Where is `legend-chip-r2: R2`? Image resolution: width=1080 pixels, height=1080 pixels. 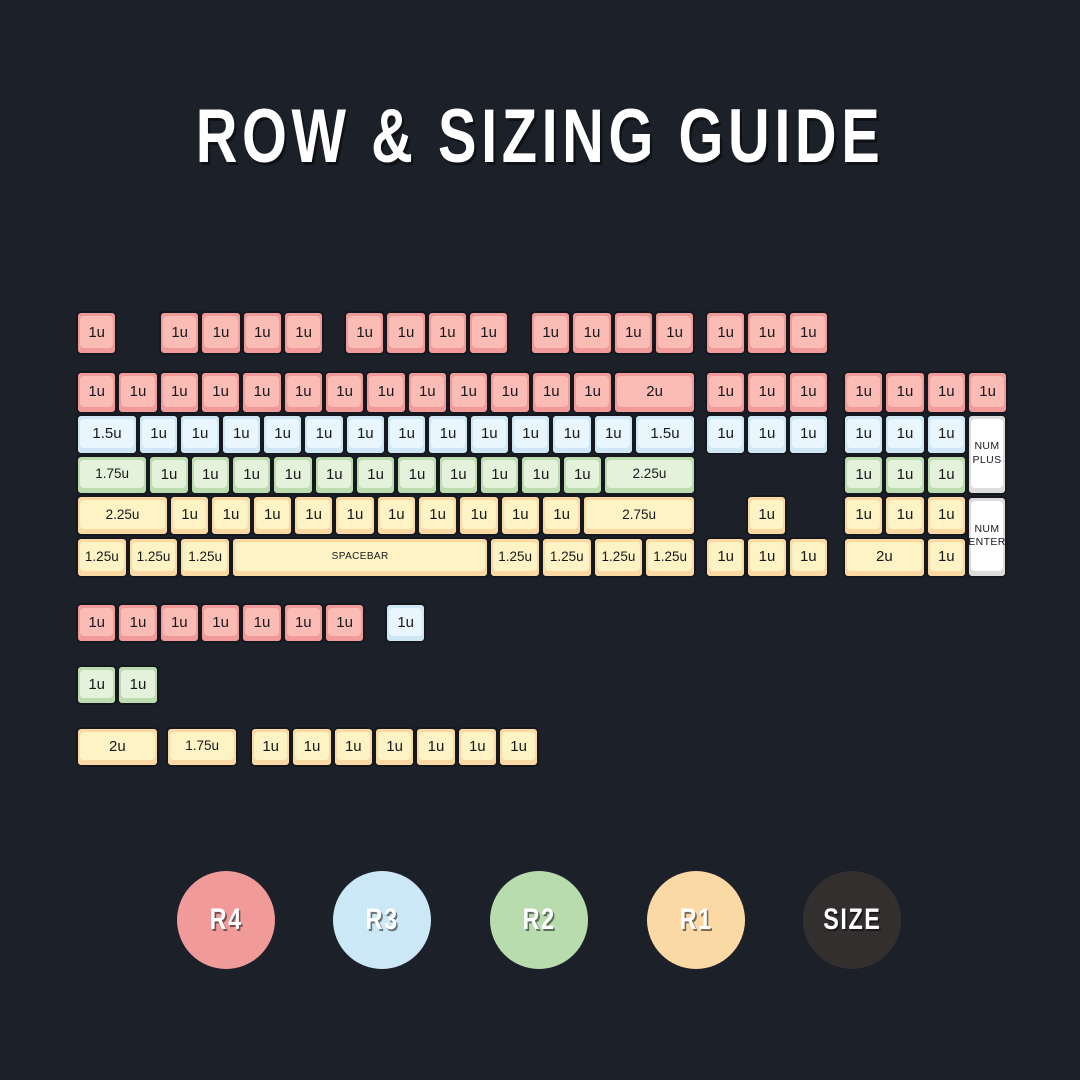 legend-chip-r2: R2 is located at coordinates (539, 920).